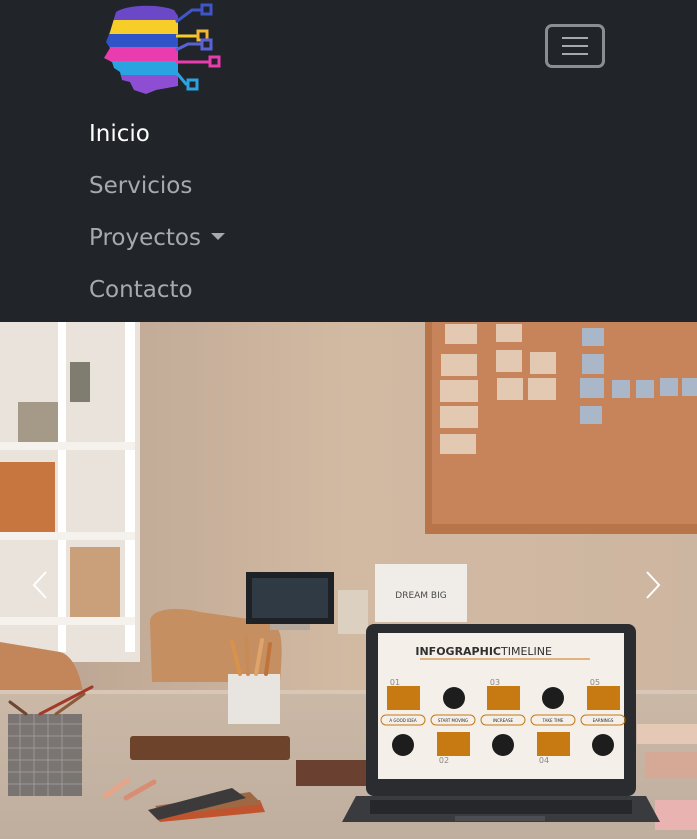 This screenshot has height=839, width=697. I want to click on monitor-sign-text: DREAM BIG, so click(420, 596).